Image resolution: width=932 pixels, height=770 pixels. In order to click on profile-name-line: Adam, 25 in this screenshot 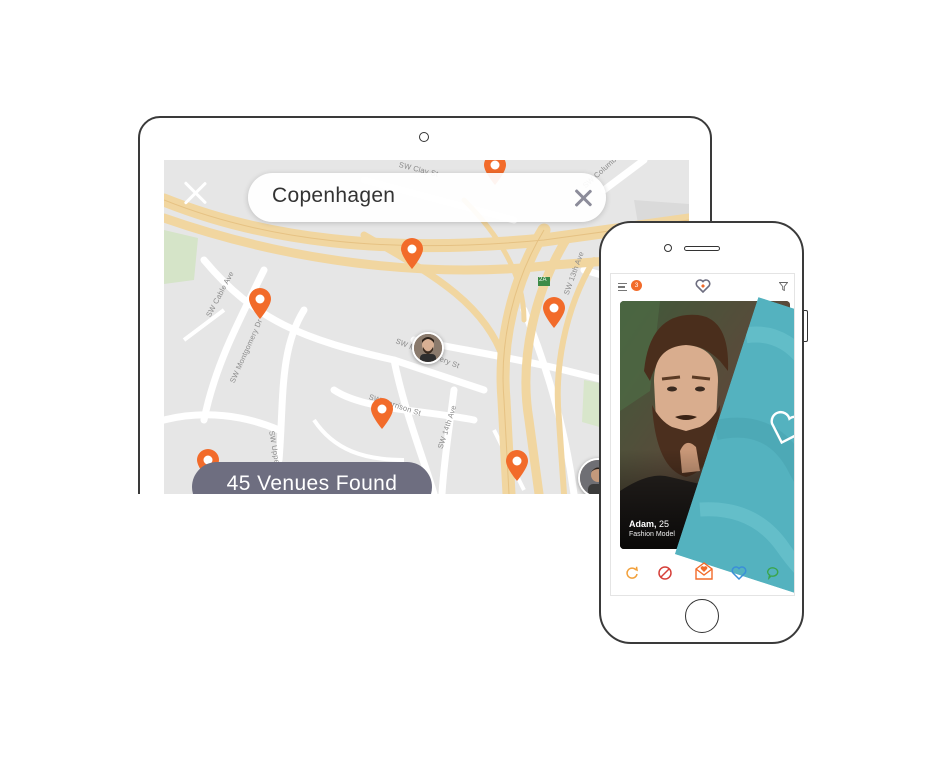, I will do `click(649, 524)`.